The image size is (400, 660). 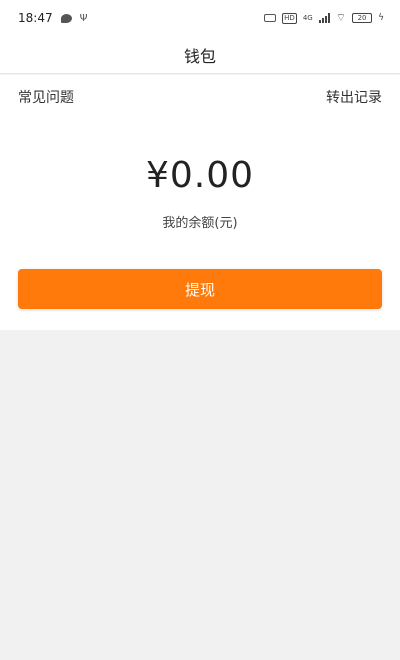 What do you see at coordinates (270, 18) in the screenshot?
I see `vibrate-icon` at bounding box center [270, 18].